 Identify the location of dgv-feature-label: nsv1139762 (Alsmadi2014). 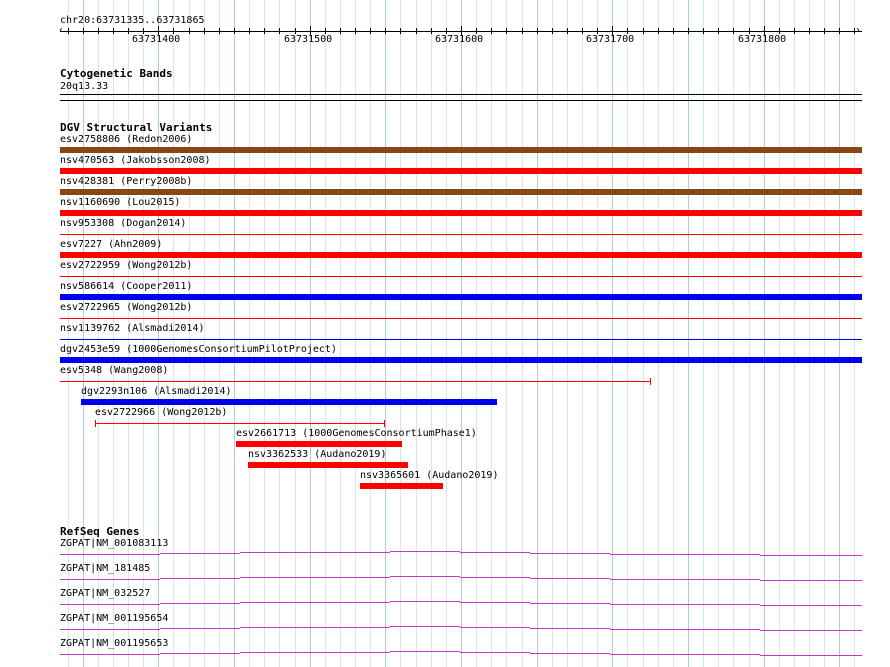
(132, 329).